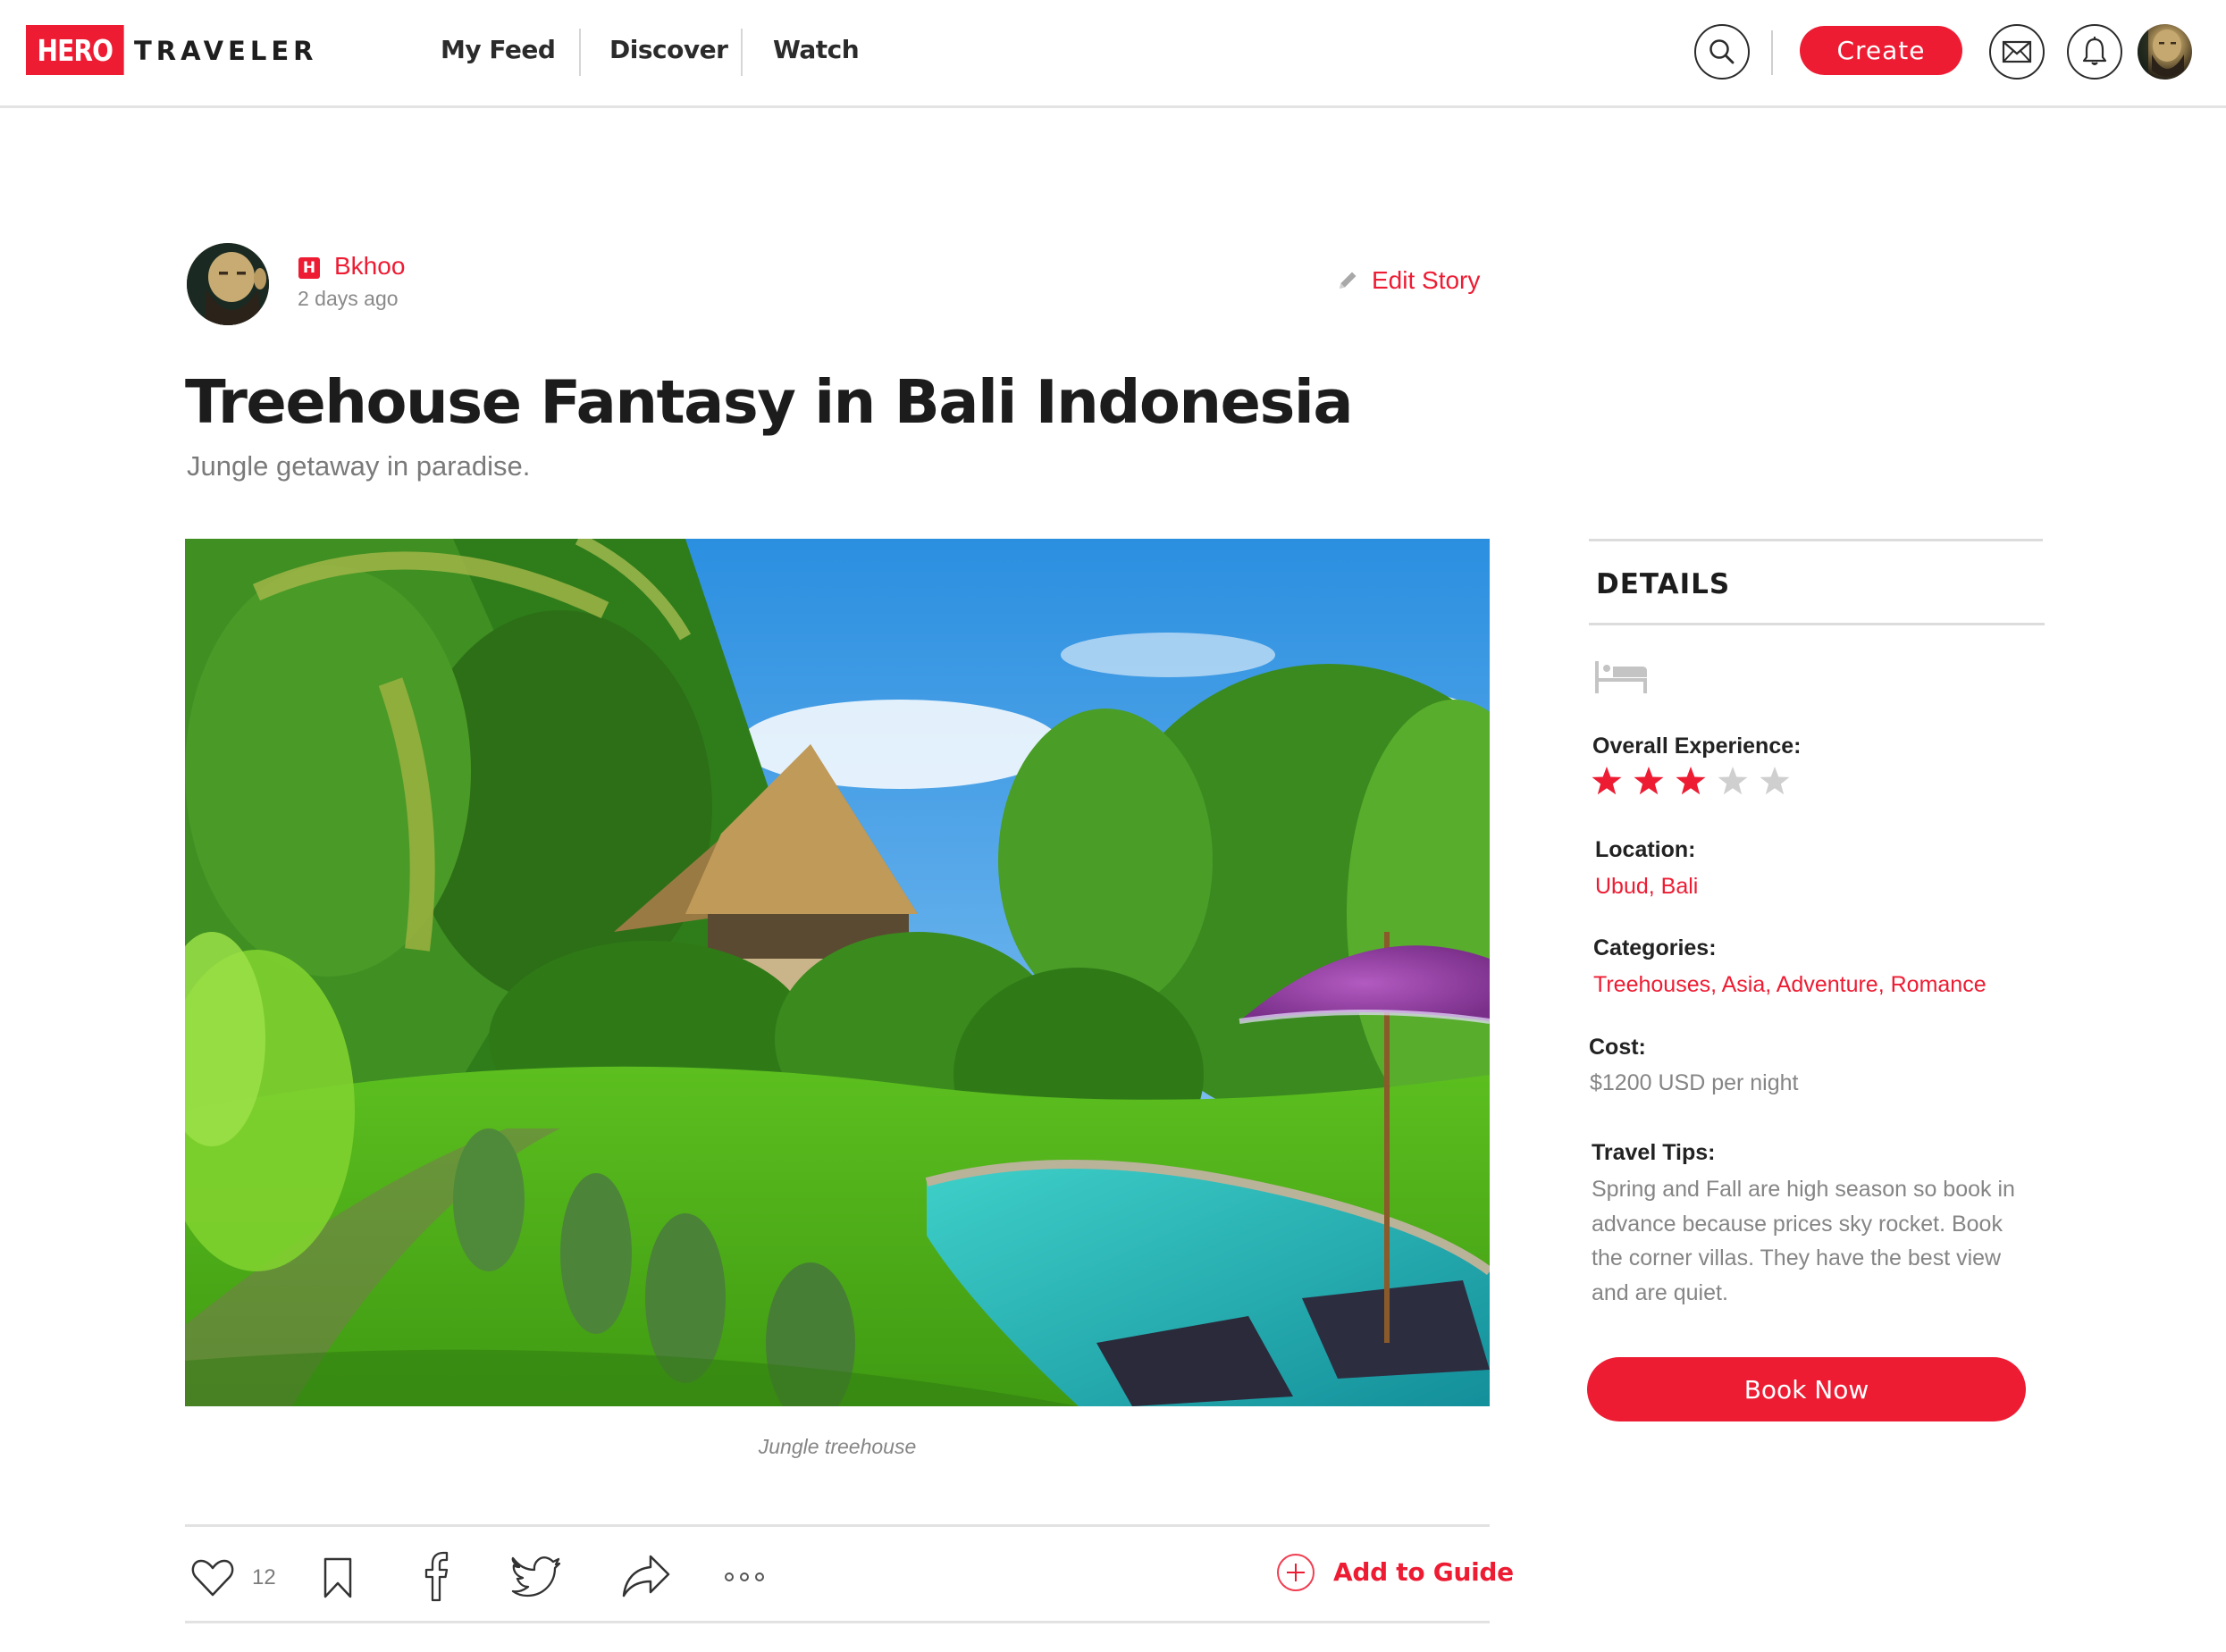 The height and width of the screenshot is (1652, 2226). I want to click on share-icon, so click(646, 1576).